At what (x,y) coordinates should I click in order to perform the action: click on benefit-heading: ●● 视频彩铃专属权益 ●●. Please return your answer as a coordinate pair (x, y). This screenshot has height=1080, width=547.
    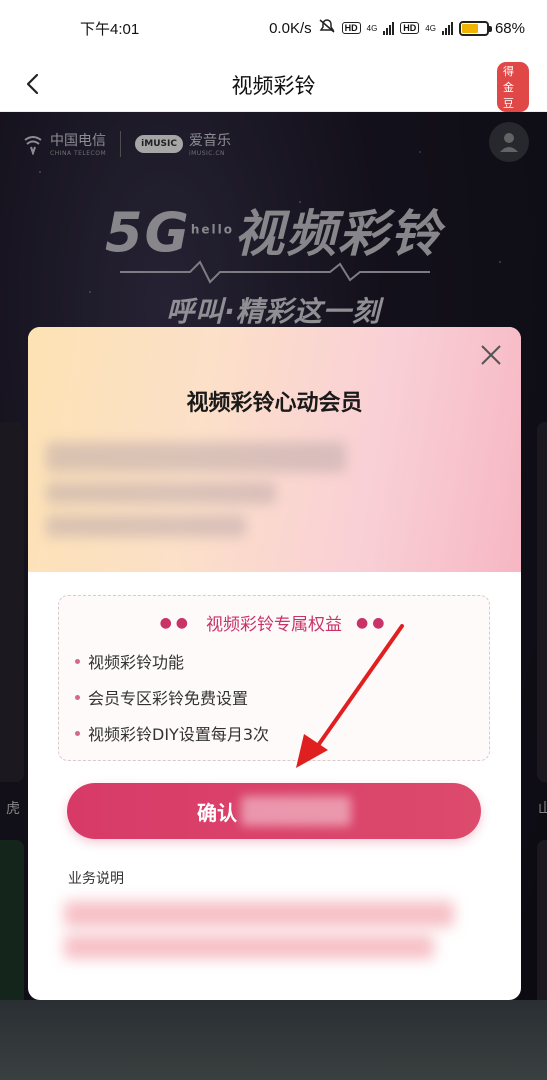
    Looking at the image, I should click on (274, 623).